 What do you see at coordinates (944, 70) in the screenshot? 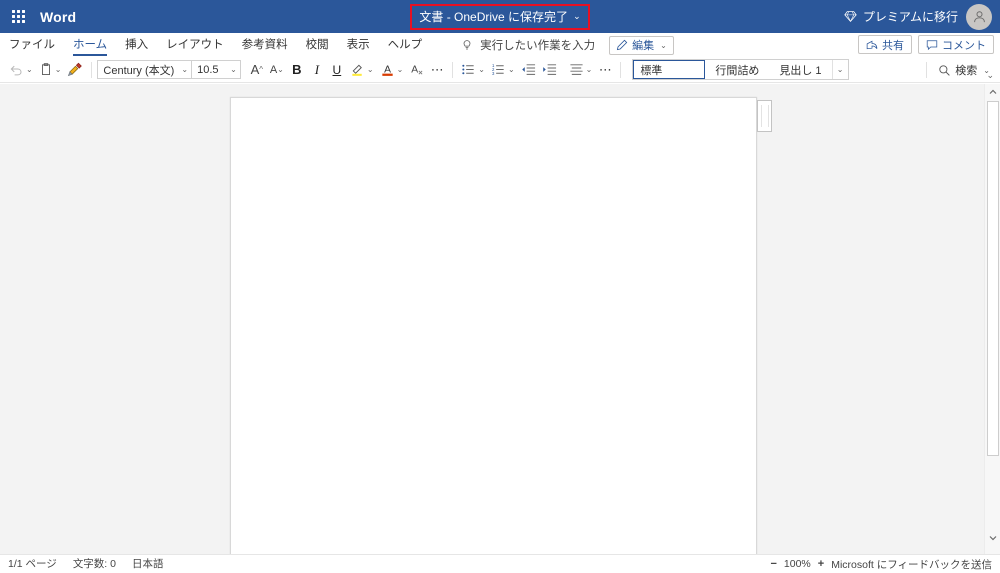
I see `search-icon` at bounding box center [944, 70].